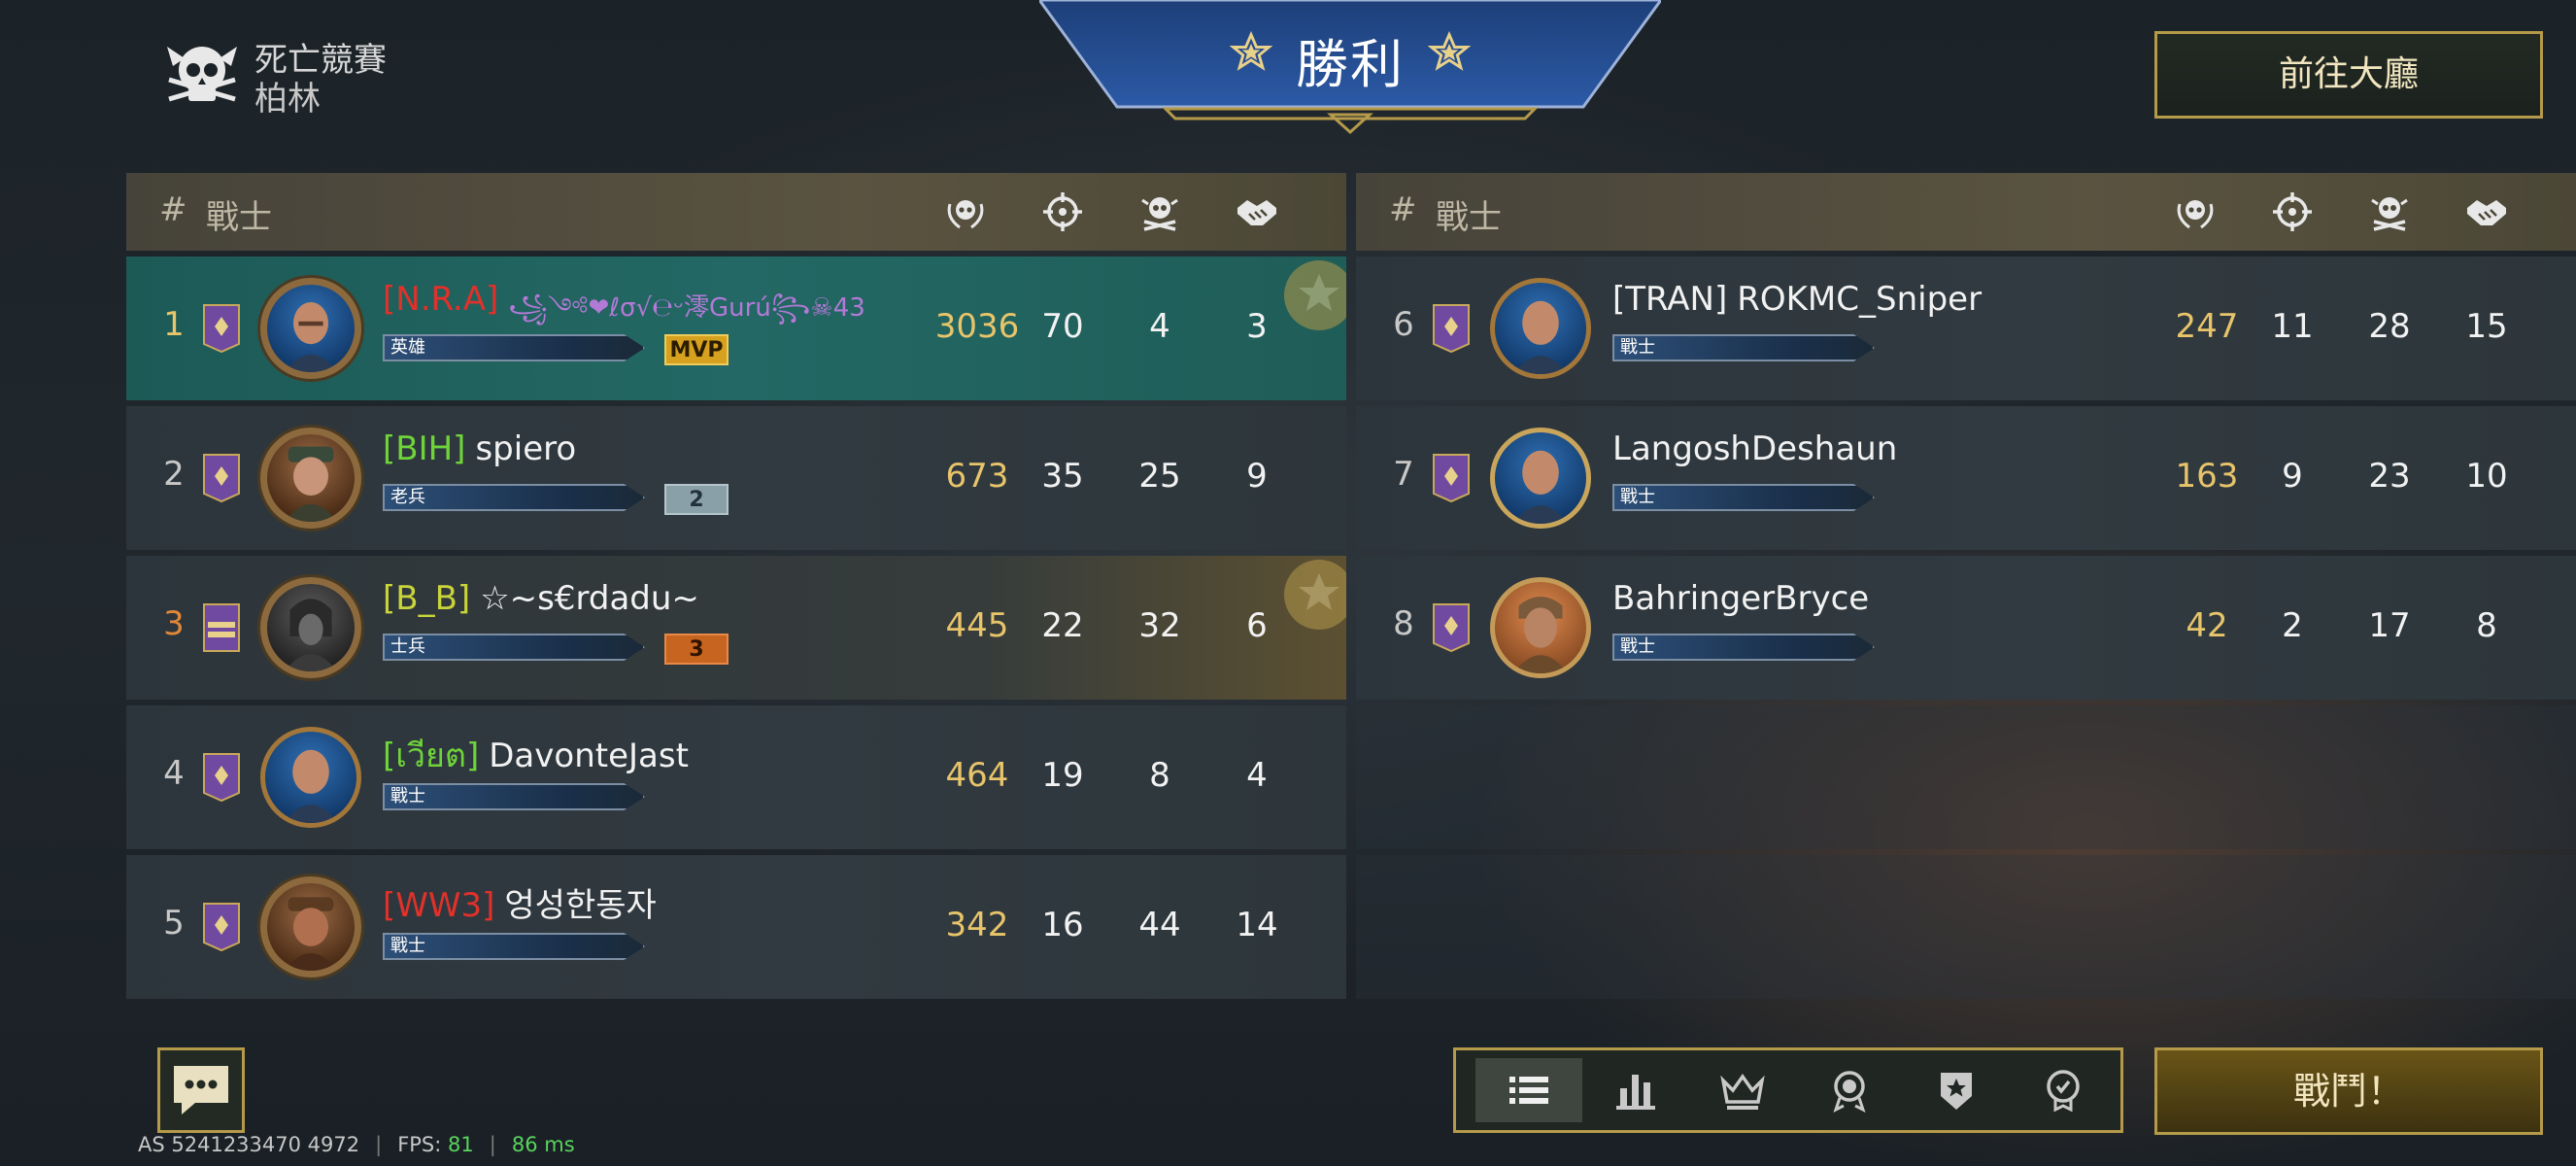 This screenshot has height=1166, width=2576. I want to click on deaths-value: 32, so click(1159, 625).